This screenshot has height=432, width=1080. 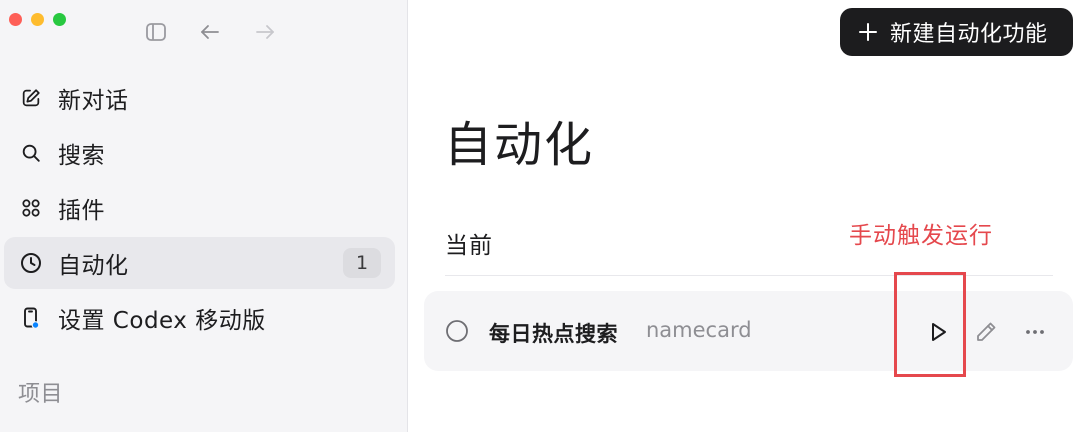 I want to click on task-project: namecard, so click(x=699, y=330).